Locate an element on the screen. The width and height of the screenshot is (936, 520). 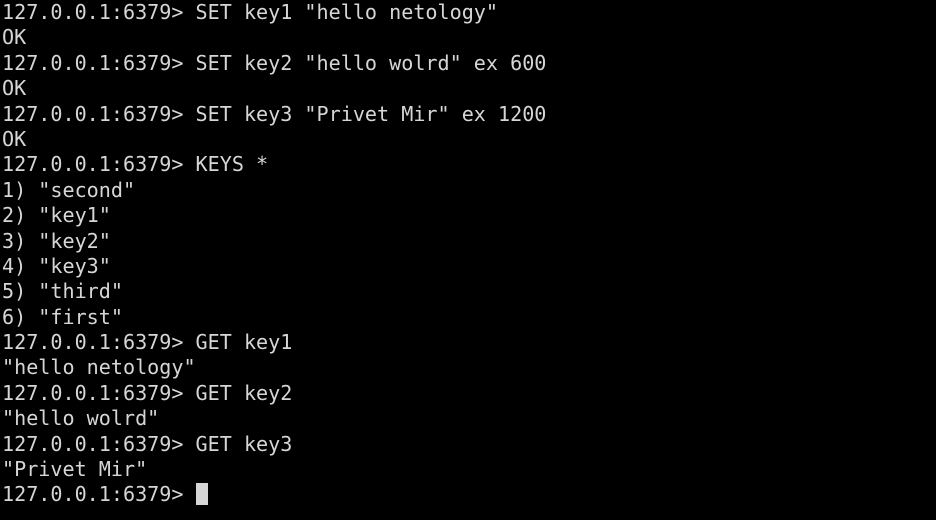
output-line: 5) "third" is located at coordinates (62, 291).